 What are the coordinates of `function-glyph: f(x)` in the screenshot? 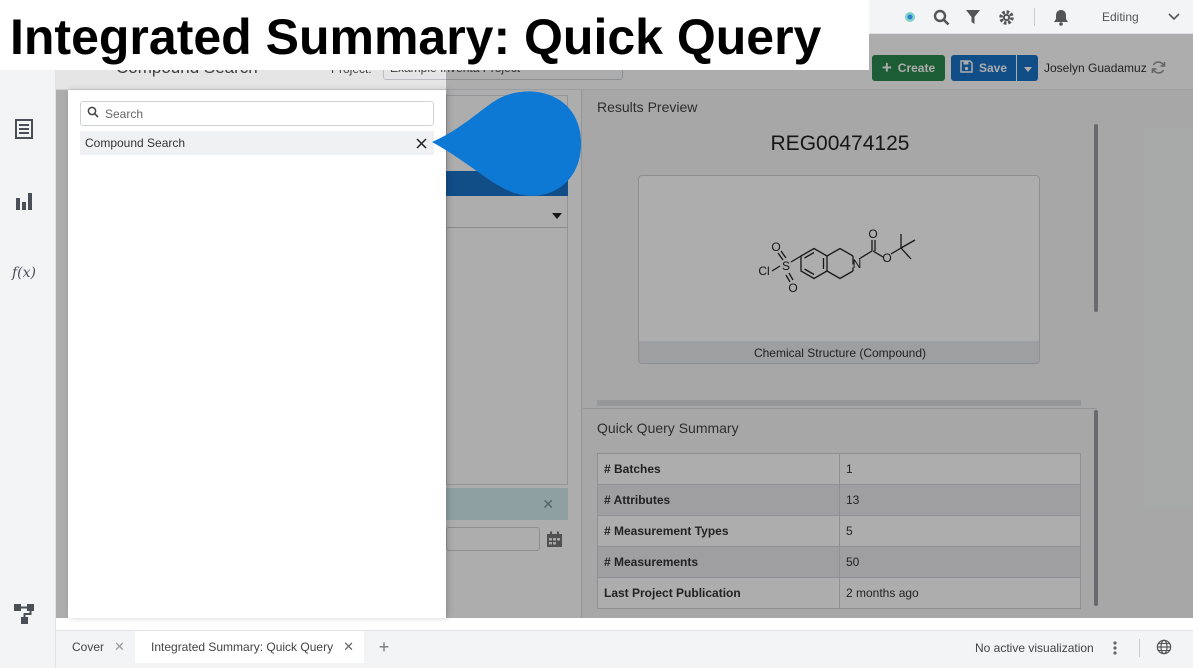 It's located at (24, 273).